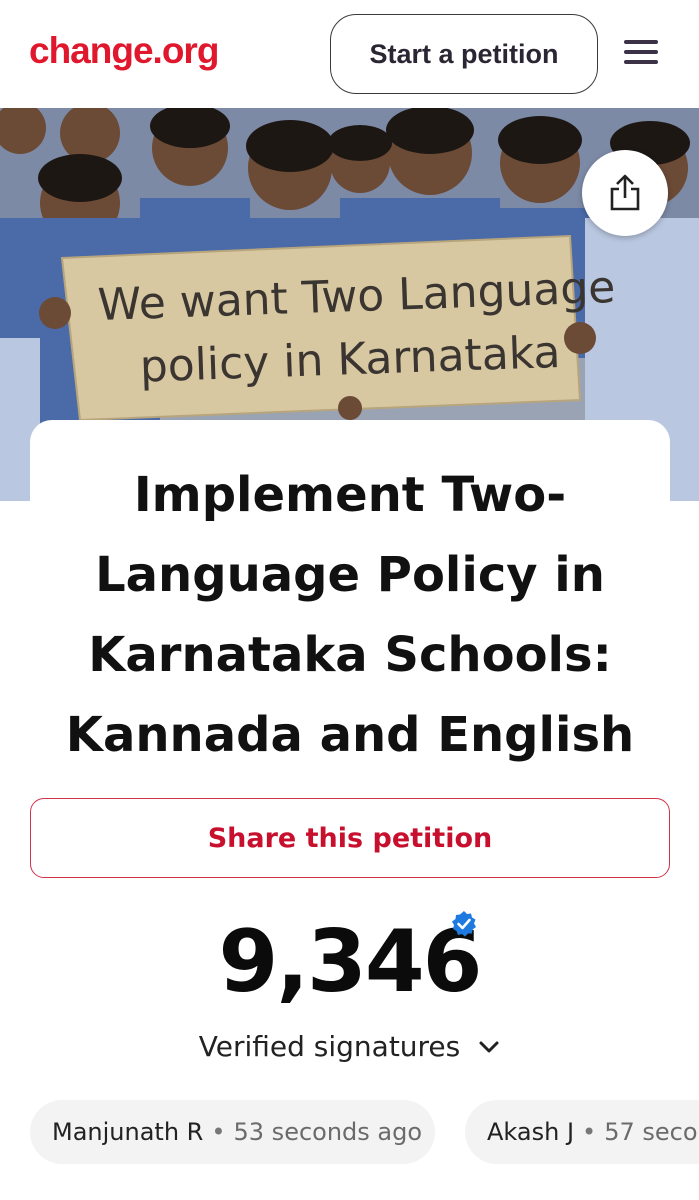 This screenshot has width=699, height=1200. Describe the element at coordinates (329, 1046) in the screenshot. I see `verified-signatures-label: Verified signatures` at that location.